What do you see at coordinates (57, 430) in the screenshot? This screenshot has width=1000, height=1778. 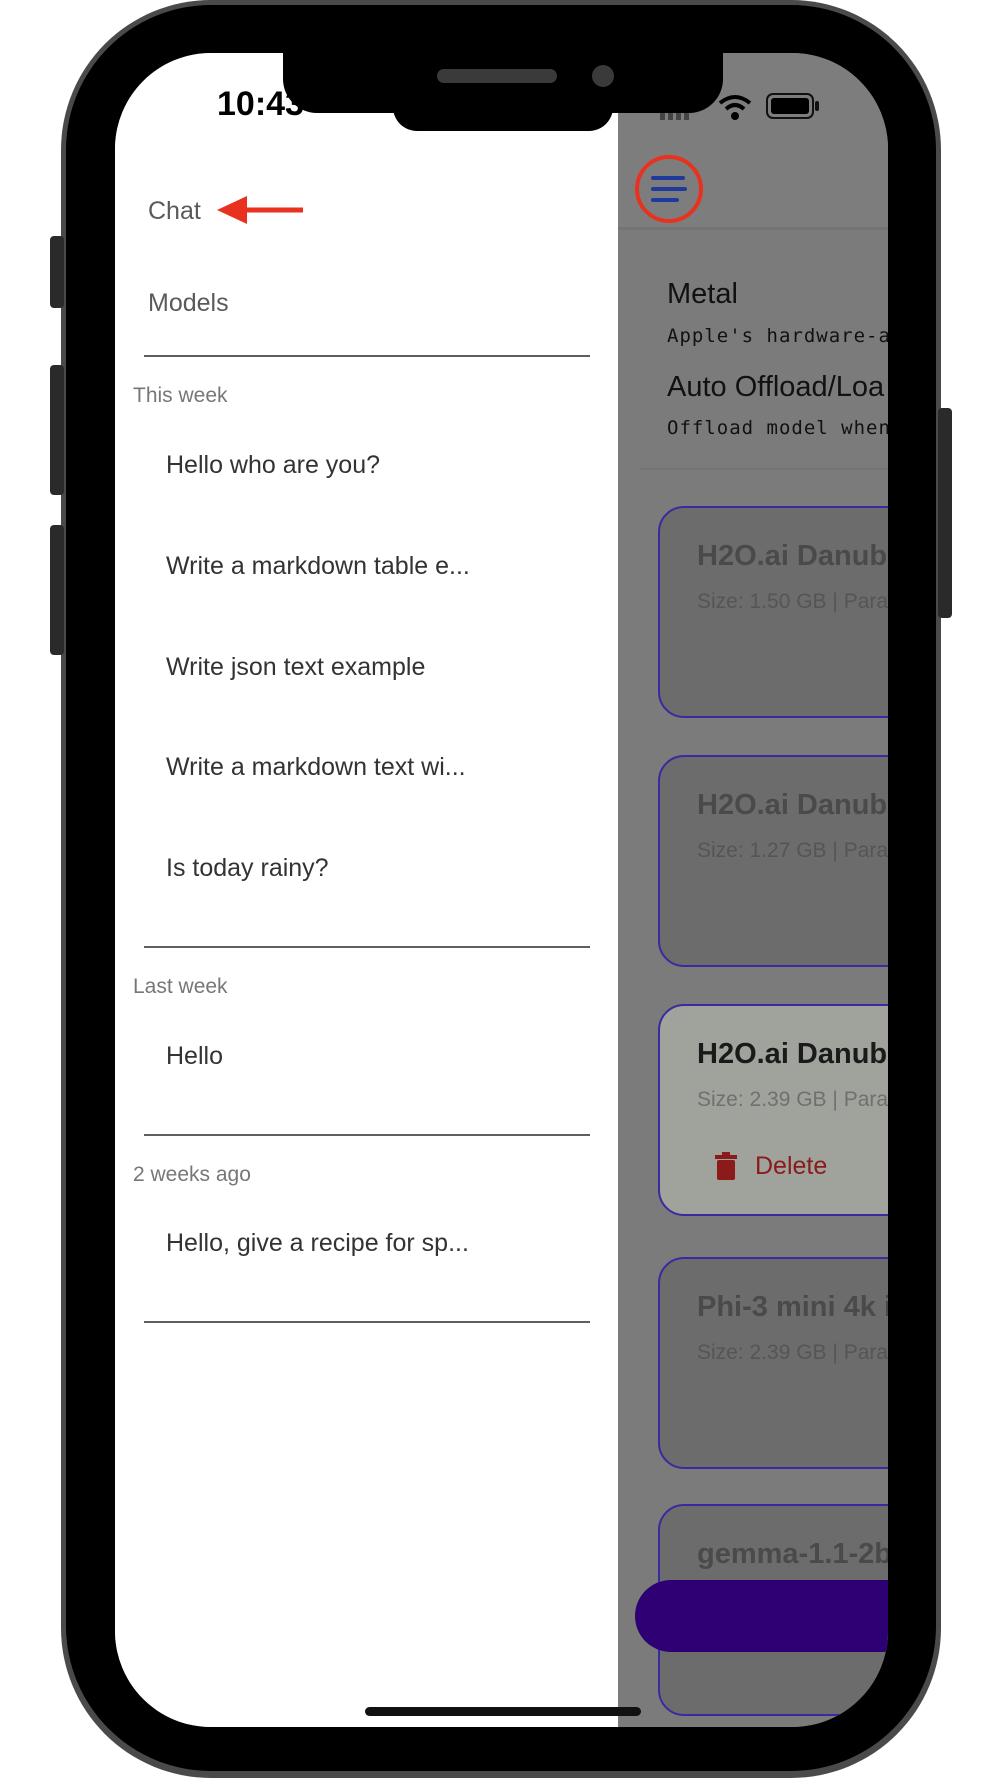 I see `side-button-volume-up` at bounding box center [57, 430].